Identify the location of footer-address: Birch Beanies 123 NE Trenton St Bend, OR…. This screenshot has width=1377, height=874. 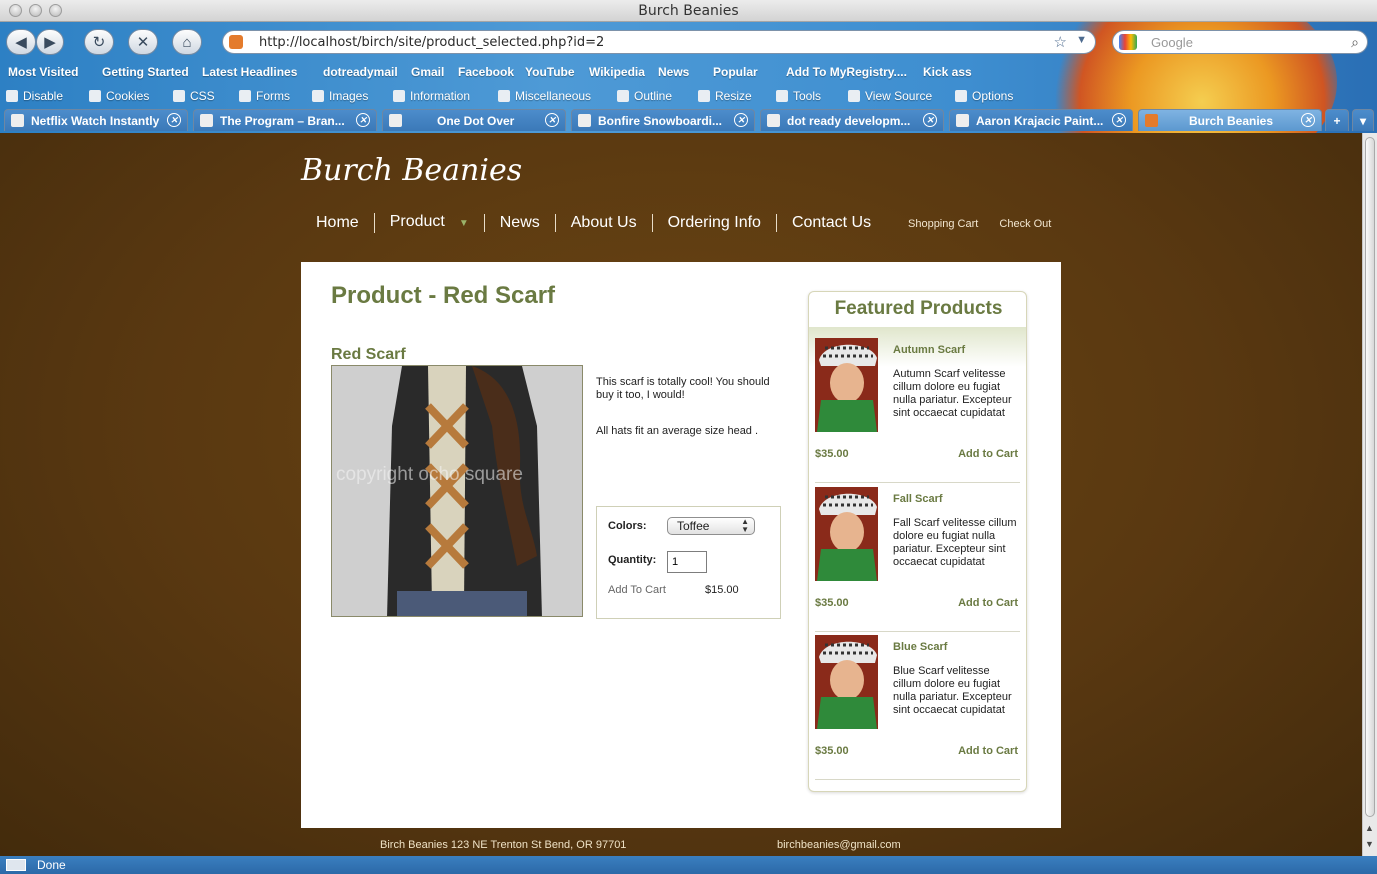
(503, 845).